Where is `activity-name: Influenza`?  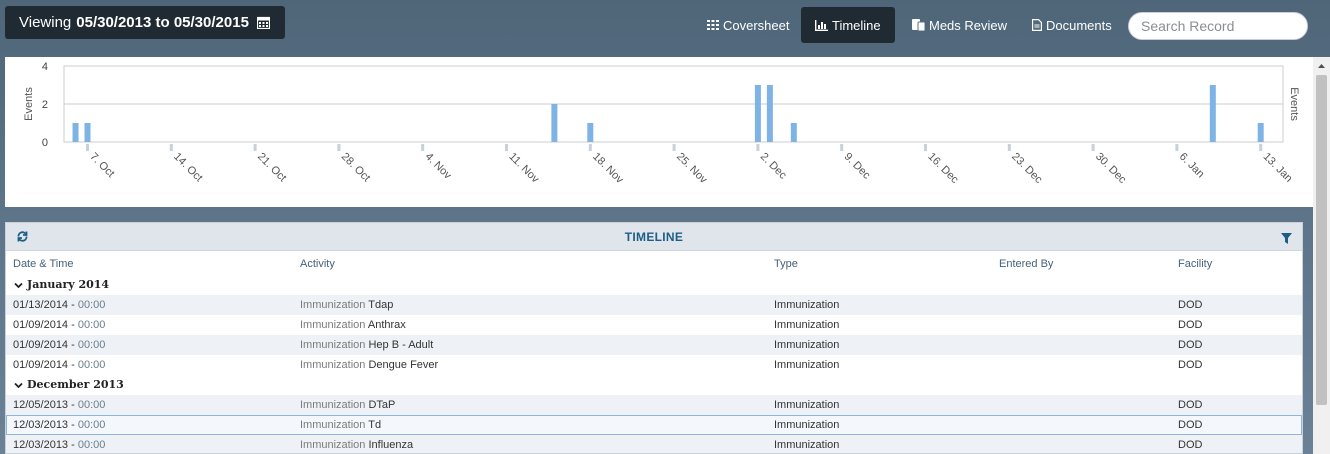 activity-name: Influenza is located at coordinates (391, 445).